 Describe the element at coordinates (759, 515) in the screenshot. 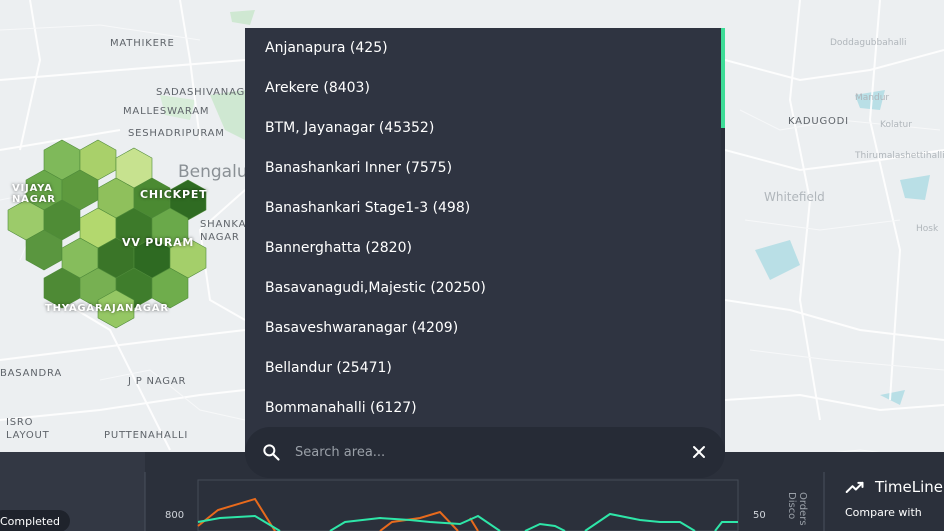

I see `right-axis-tick: 50` at that location.